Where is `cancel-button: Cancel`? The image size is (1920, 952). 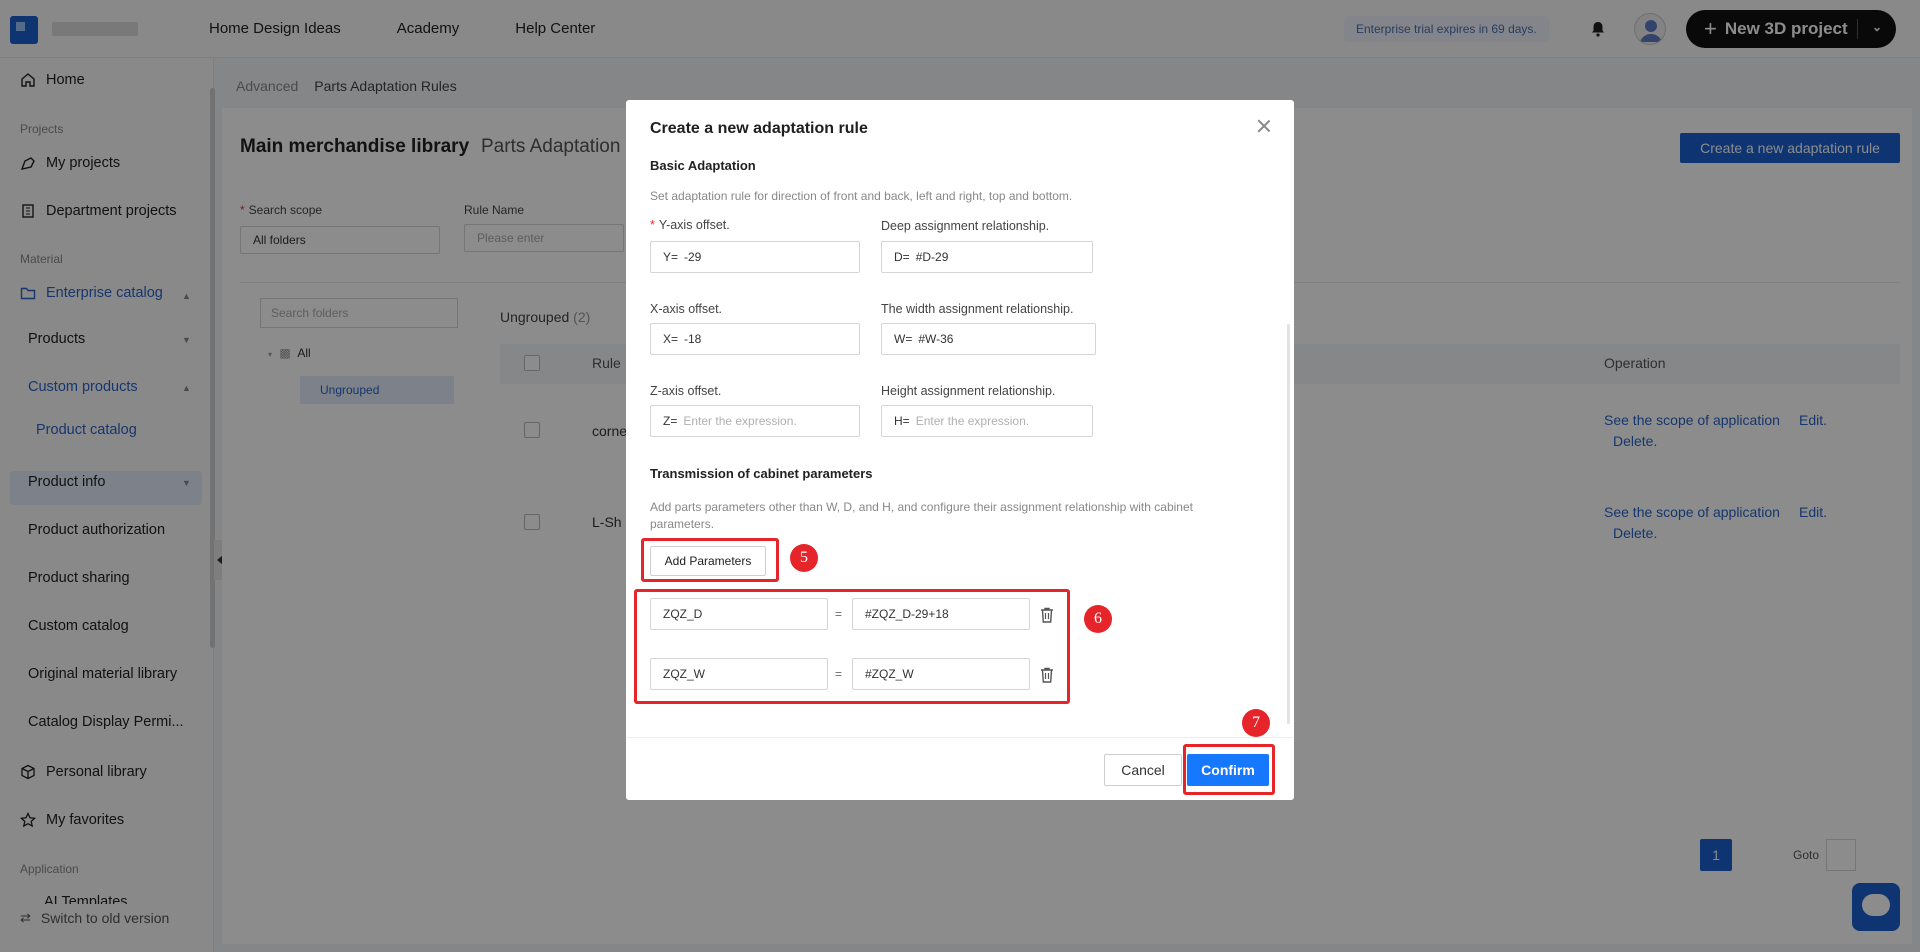 cancel-button: Cancel is located at coordinates (1143, 770).